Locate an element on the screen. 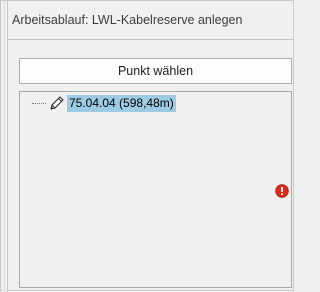  panel-splitter is located at coordinates (5, 146).